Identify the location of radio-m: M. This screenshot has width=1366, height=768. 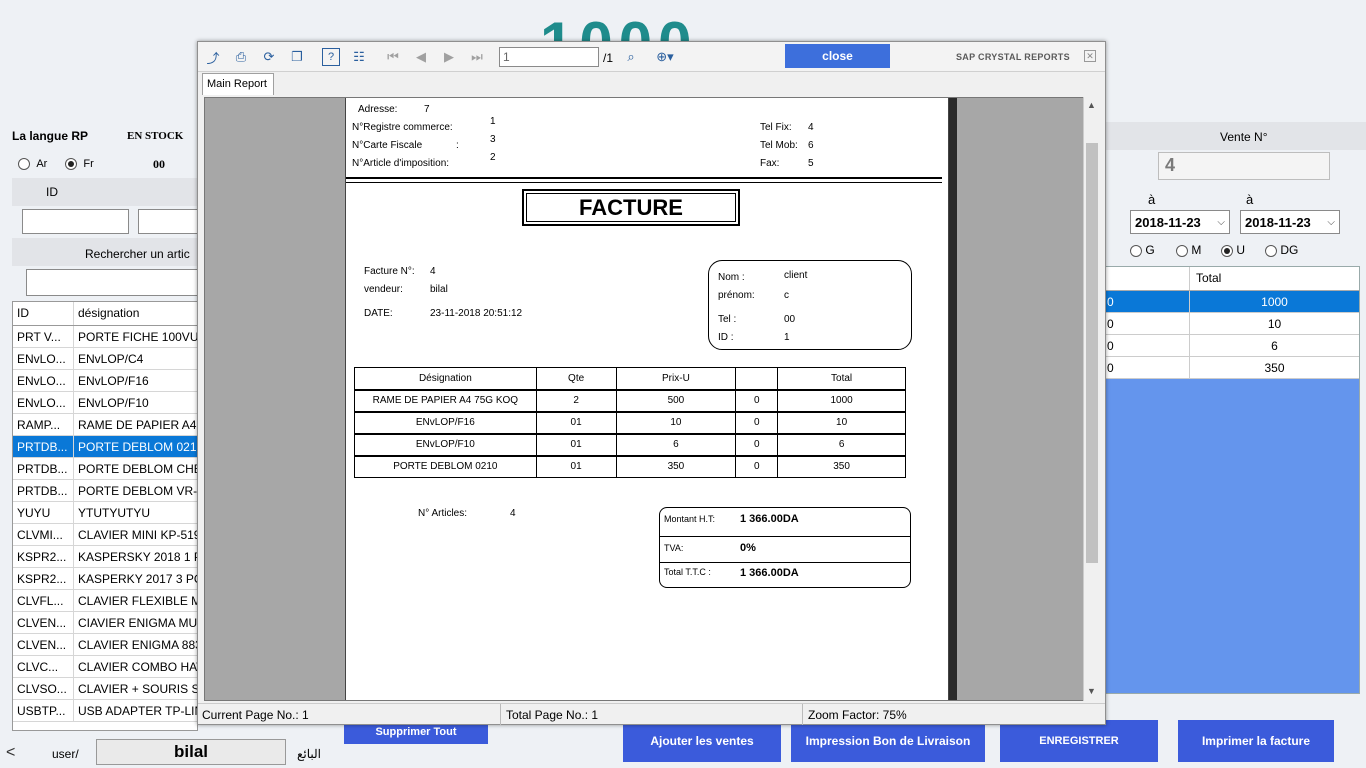
(1188, 250).